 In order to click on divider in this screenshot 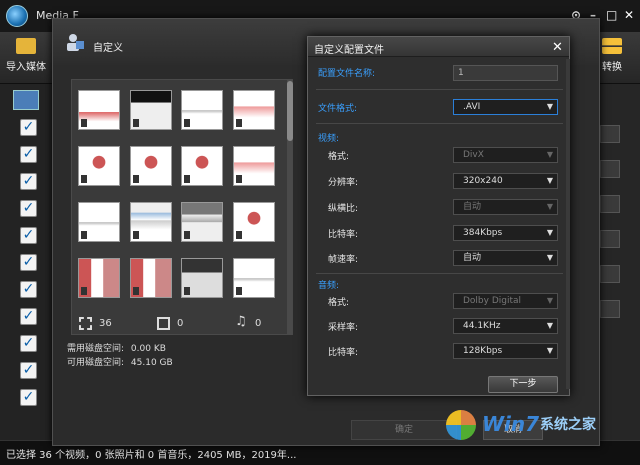, I will do `click(439, 89)`.